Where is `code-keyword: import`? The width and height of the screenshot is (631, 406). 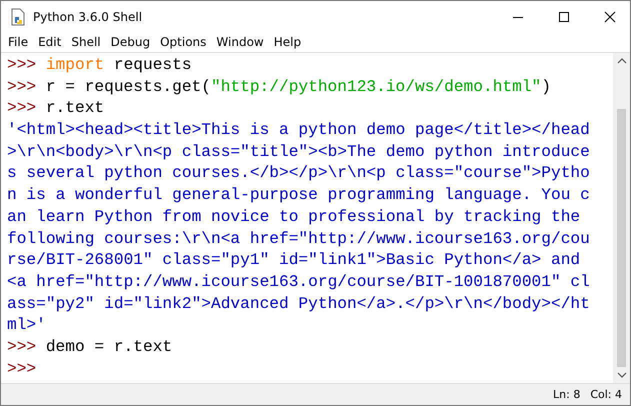
code-keyword: import is located at coordinates (75, 65).